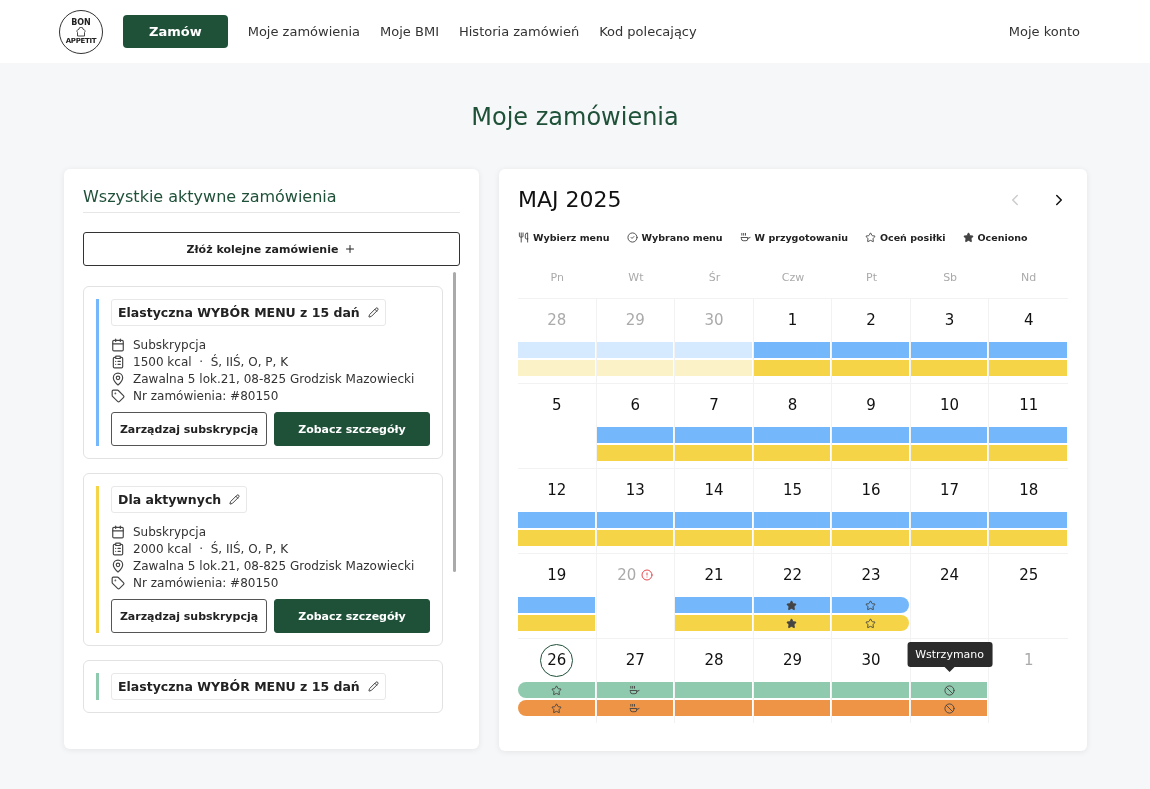 This screenshot has height=789, width=1150. What do you see at coordinates (1028, 320) in the screenshot?
I see `day-number: 4` at bounding box center [1028, 320].